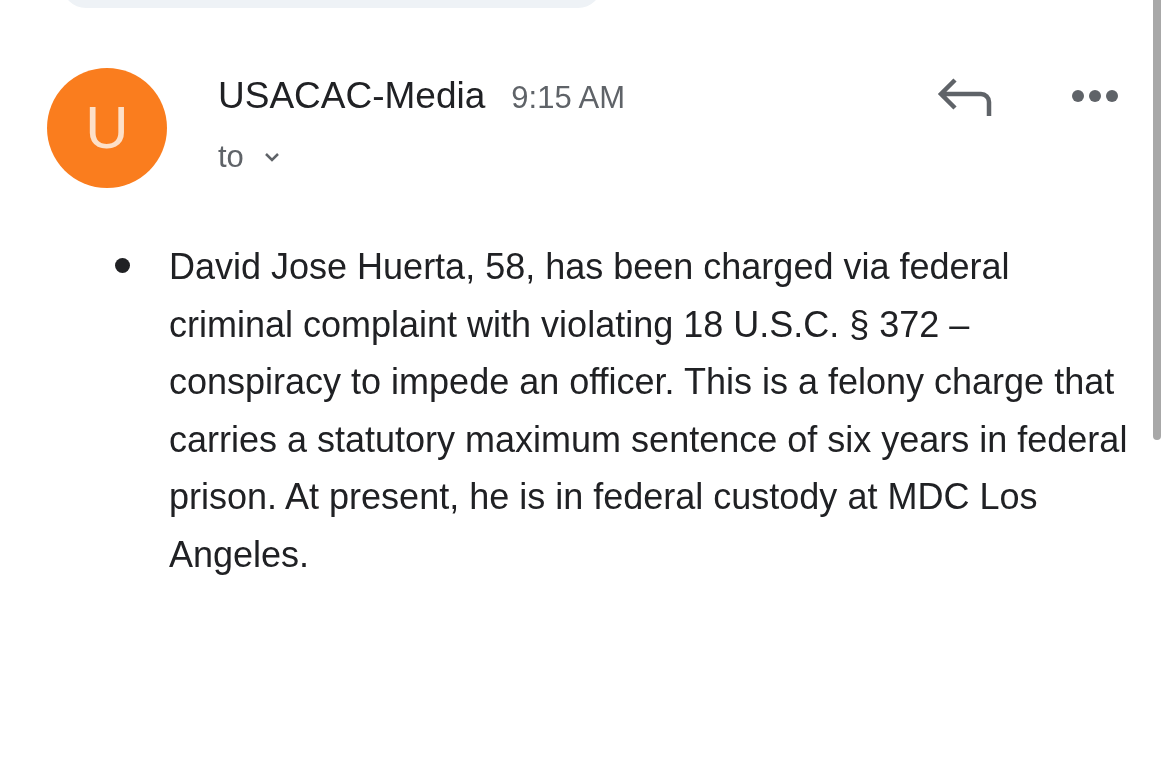  What do you see at coordinates (271, 157) in the screenshot?
I see `chevron-down-icon` at bounding box center [271, 157].